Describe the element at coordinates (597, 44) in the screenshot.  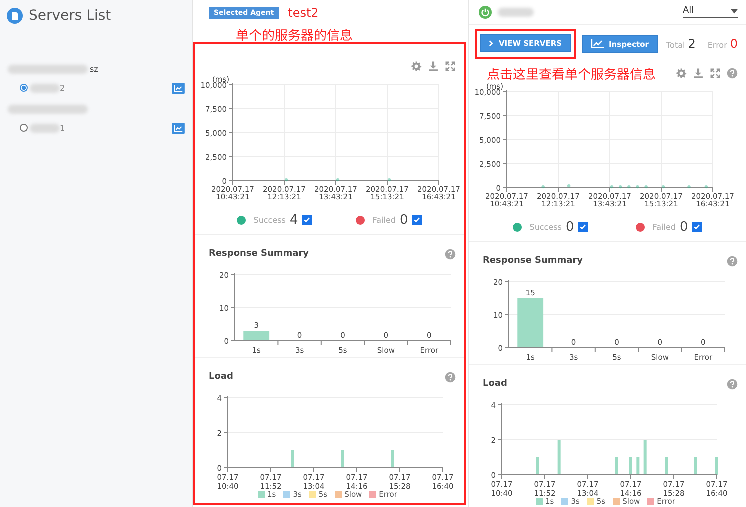
I see `chart-icon` at that location.